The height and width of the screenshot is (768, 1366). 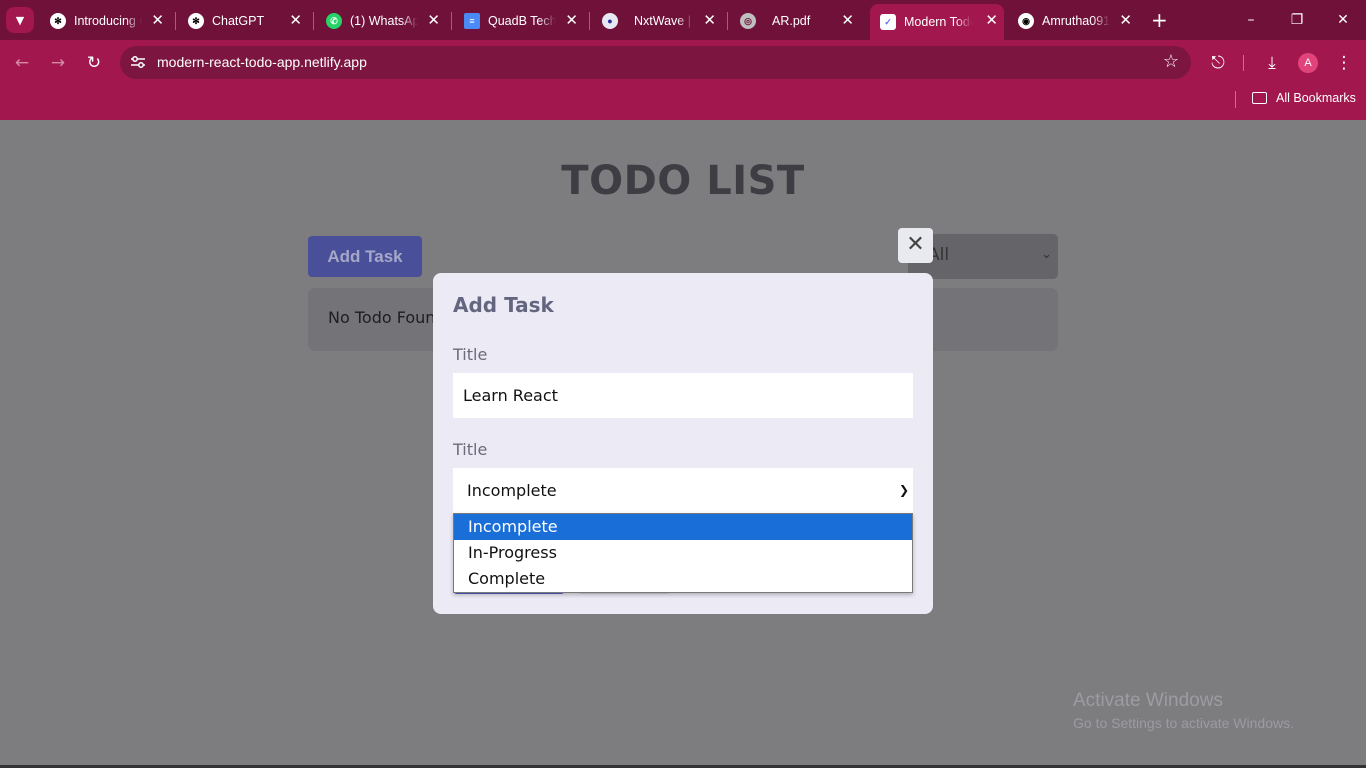 I want to click on back-icon: ←, so click(x=22, y=63).